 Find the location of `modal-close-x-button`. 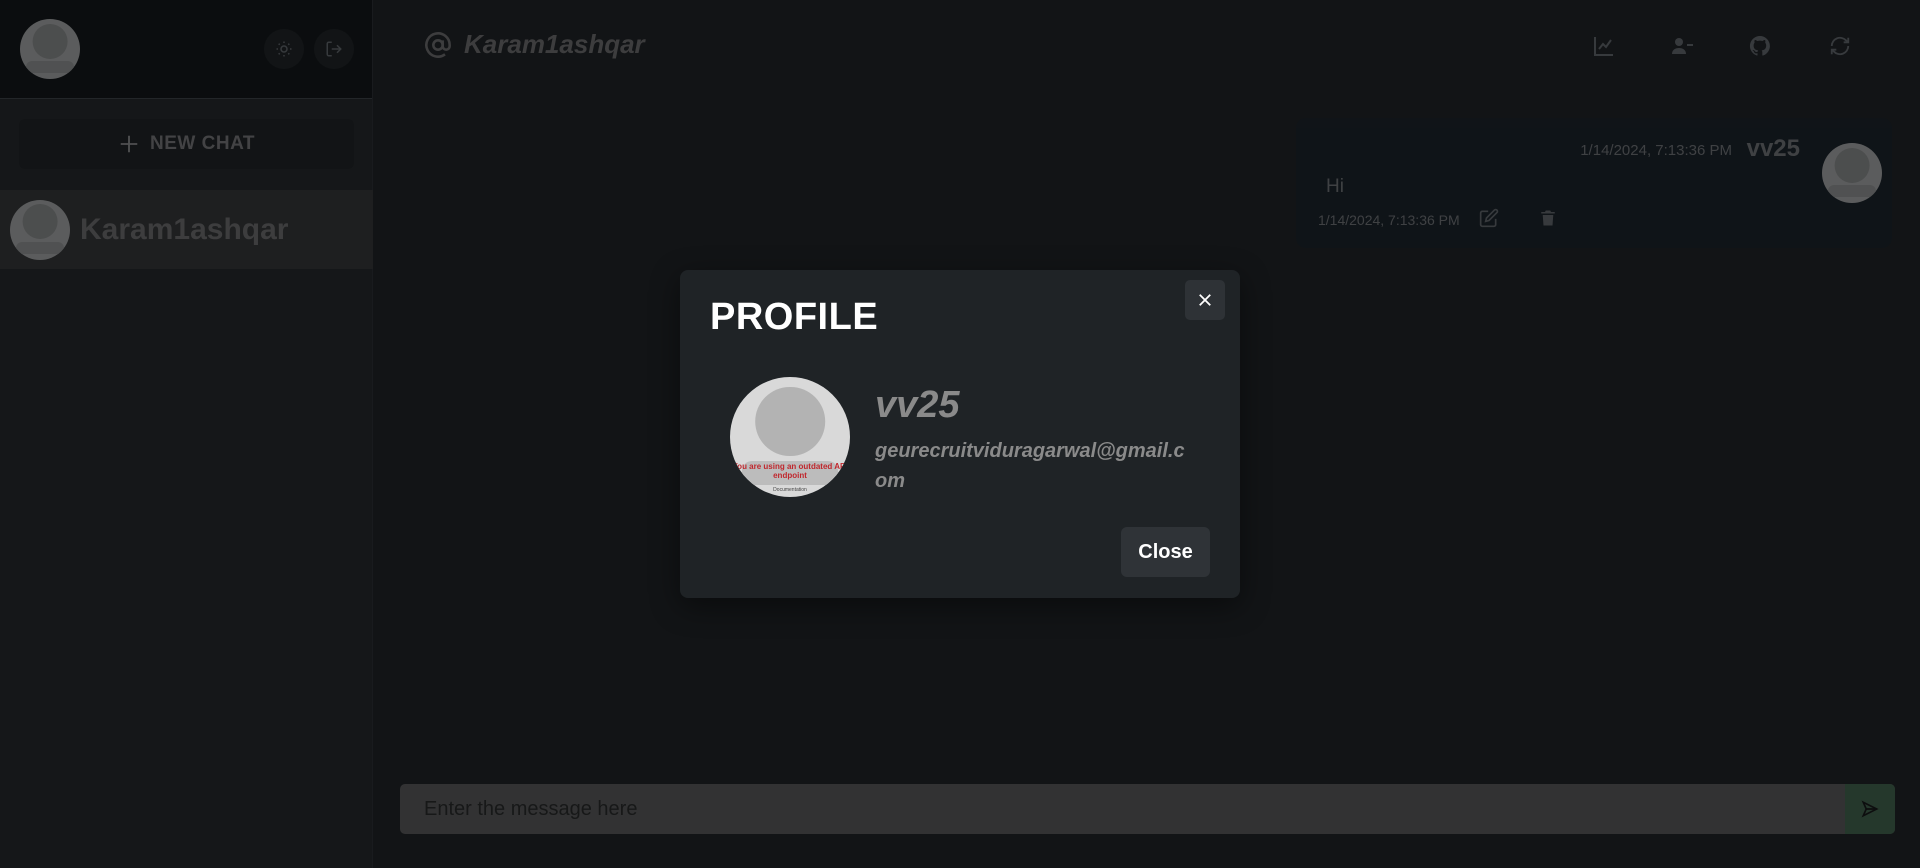

modal-close-x-button is located at coordinates (1205, 300).